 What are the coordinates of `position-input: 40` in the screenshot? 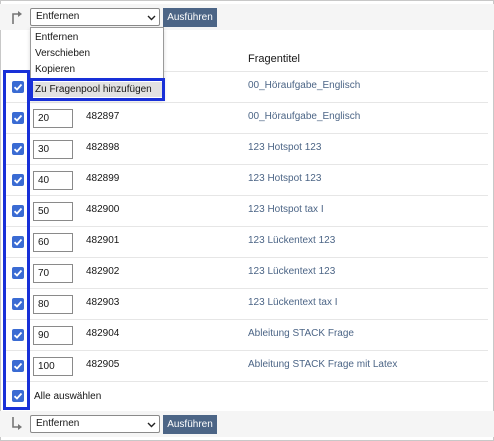 It's located at (53, 180).